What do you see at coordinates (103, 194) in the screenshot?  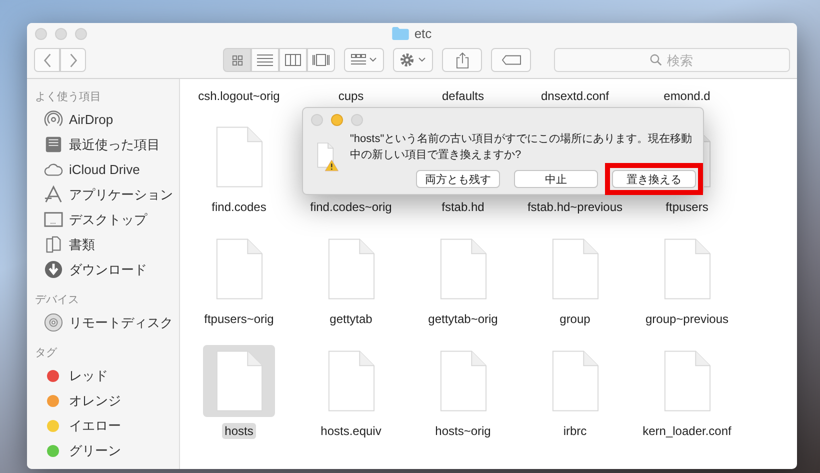 I see `sidebar-item: アプリケーション` at bounding box center [103, 194].